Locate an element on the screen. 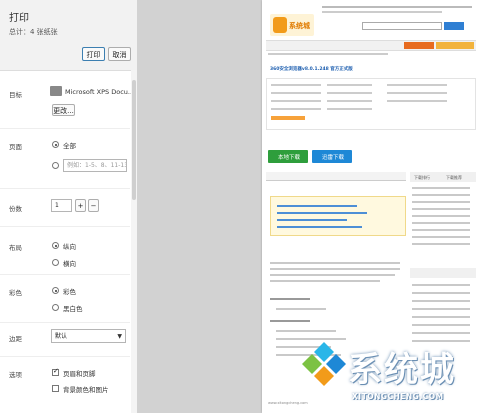 The width and height of the screenshot is (480, 413). pages-all-radio is located at coordinates (55, 144).